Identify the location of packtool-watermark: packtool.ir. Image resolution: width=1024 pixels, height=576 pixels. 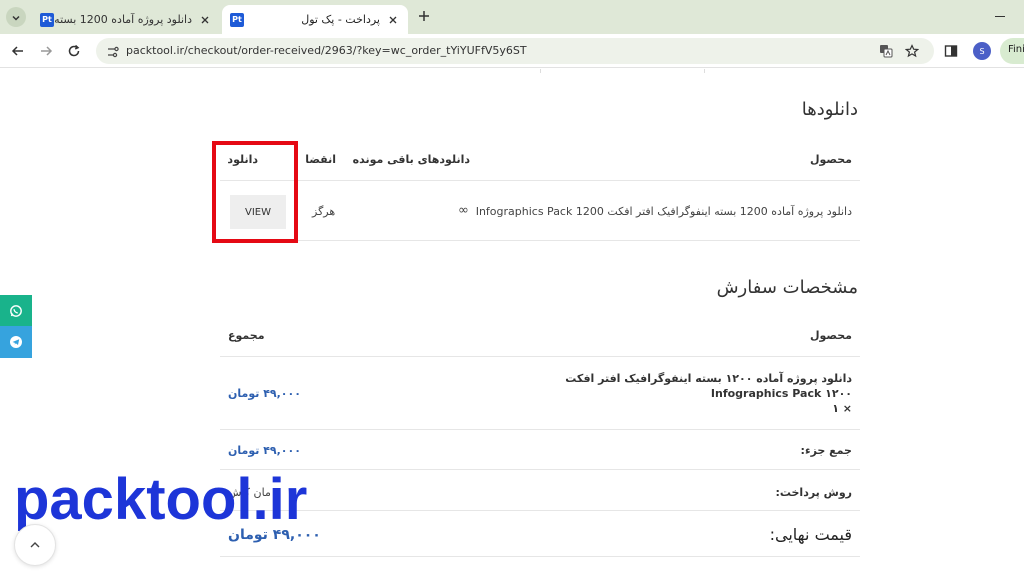
(161, 499).